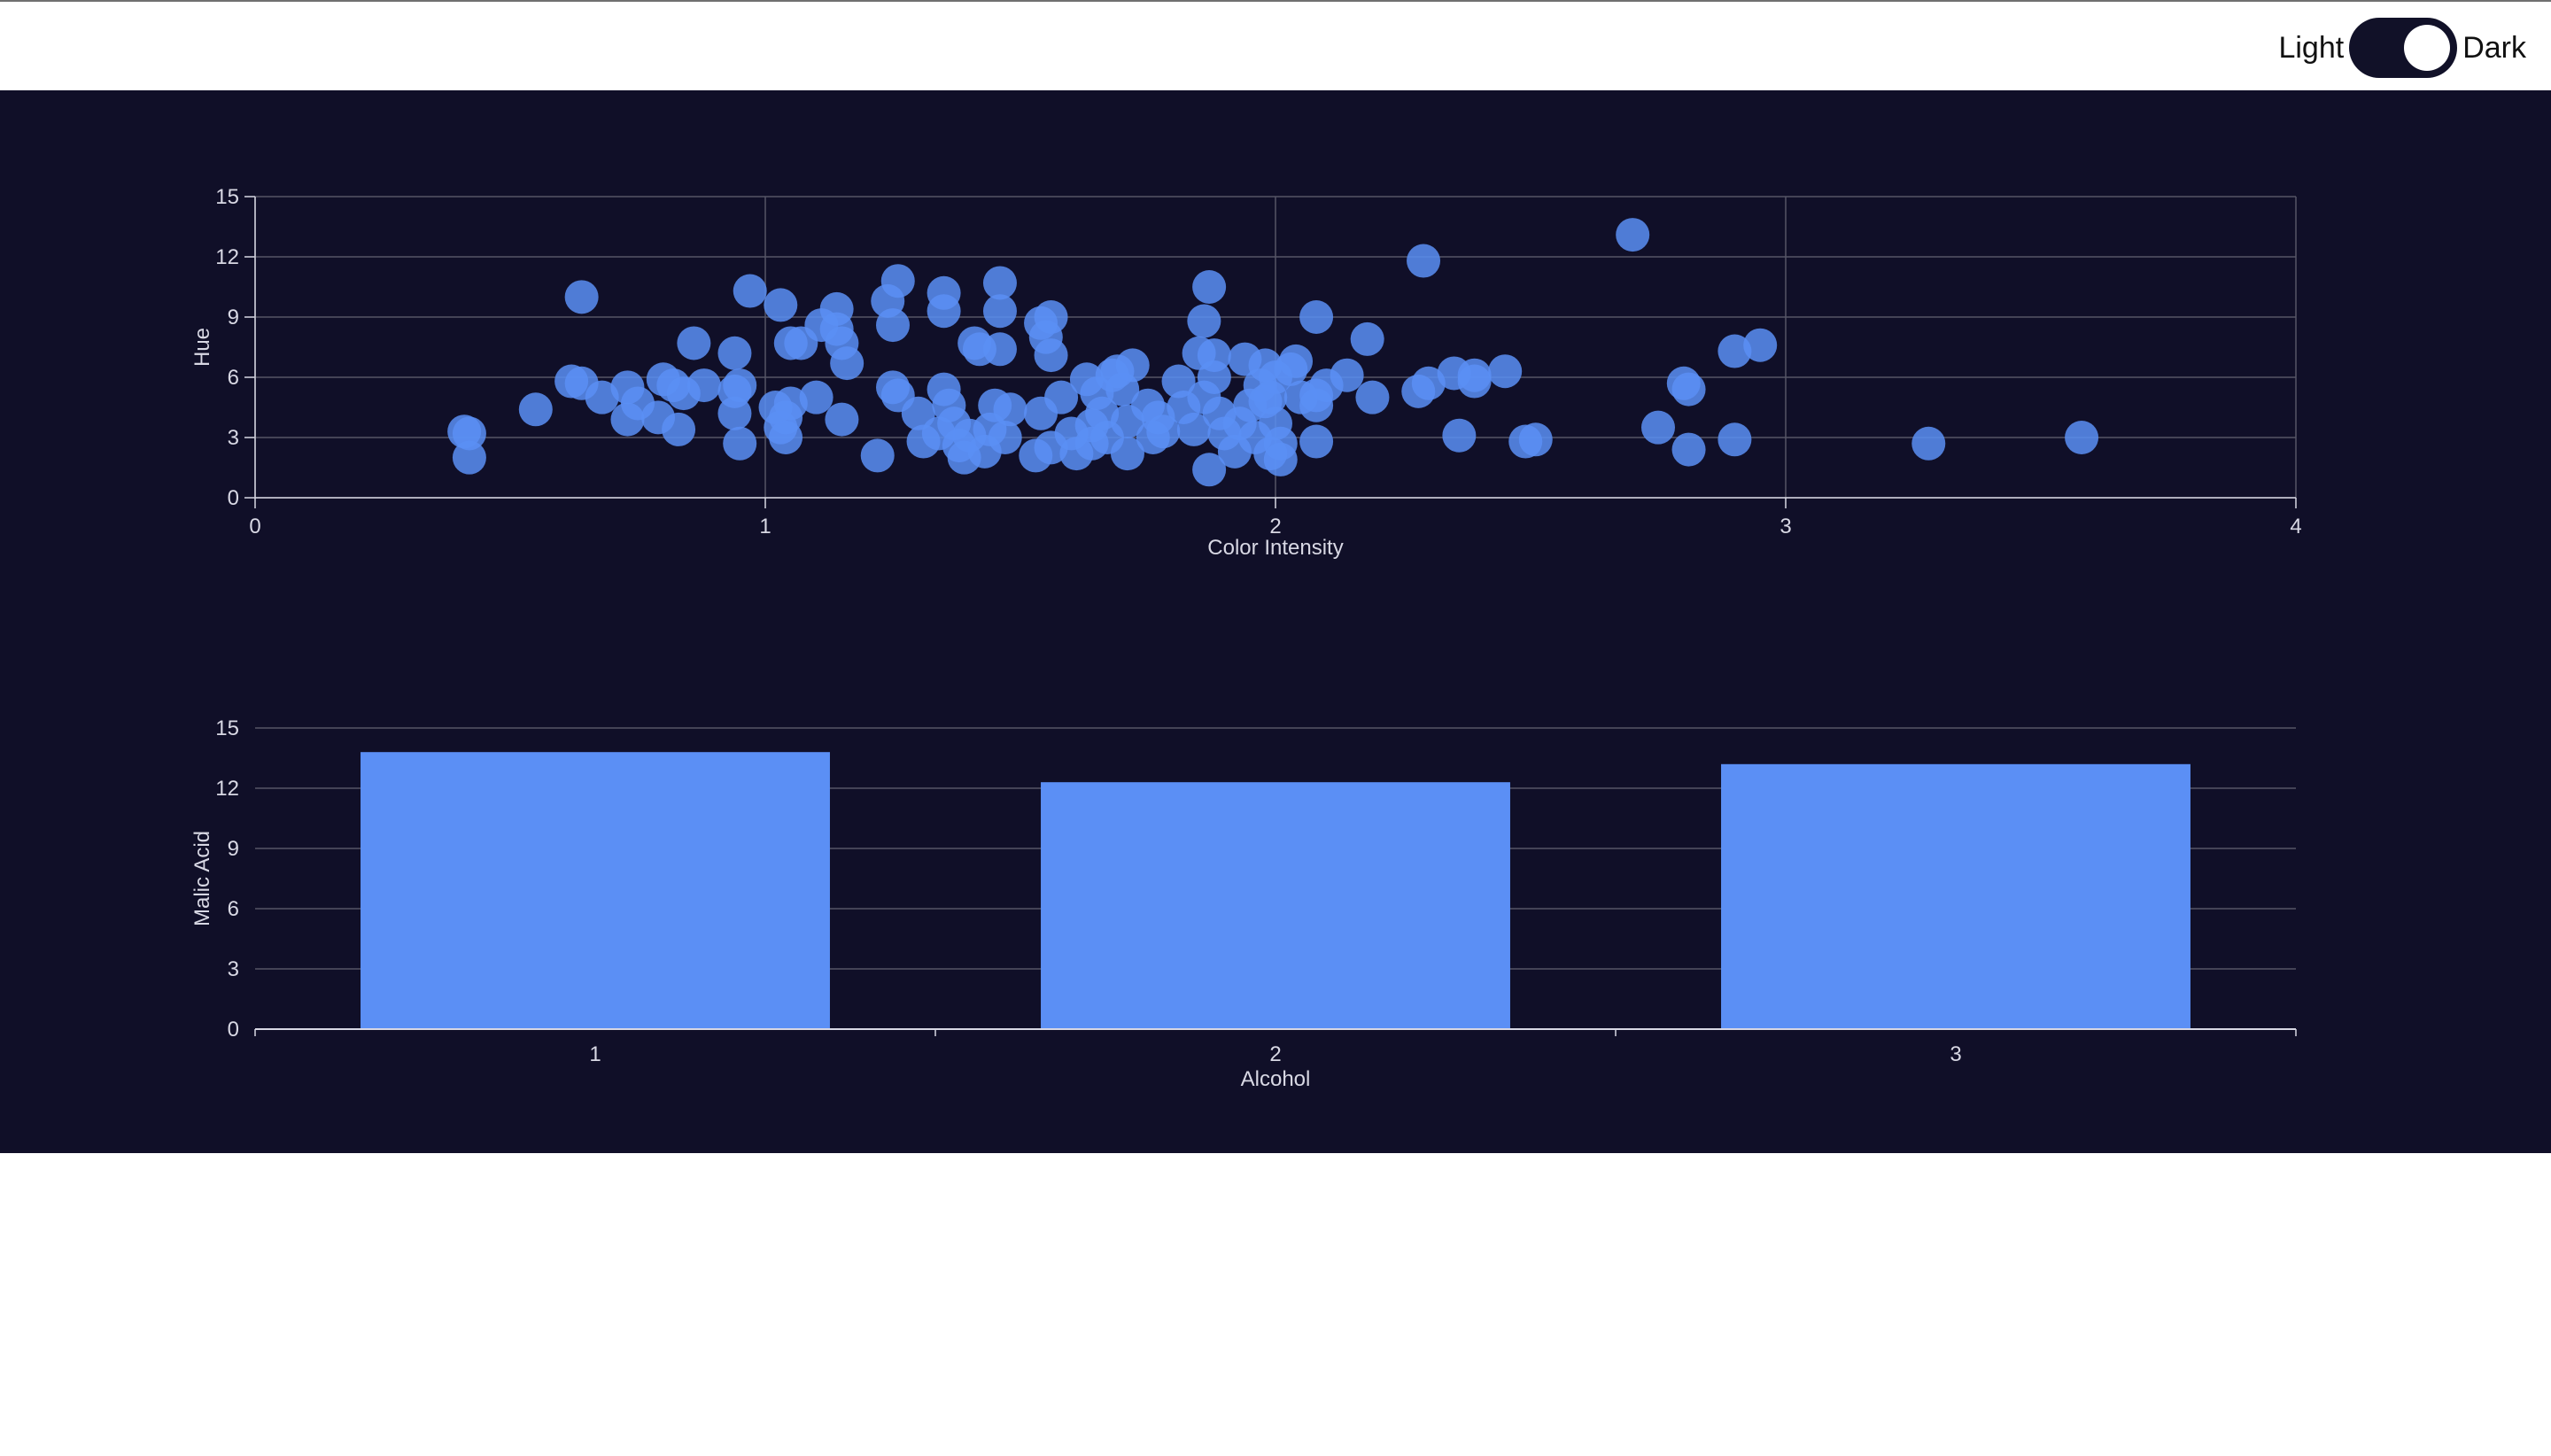 This screenshot has width=2551, height=1456. What do you see at coordinates (233, 909) in the screenshot?
I see `bar-y-tick-label: 6` at bounding box center [233, 909].